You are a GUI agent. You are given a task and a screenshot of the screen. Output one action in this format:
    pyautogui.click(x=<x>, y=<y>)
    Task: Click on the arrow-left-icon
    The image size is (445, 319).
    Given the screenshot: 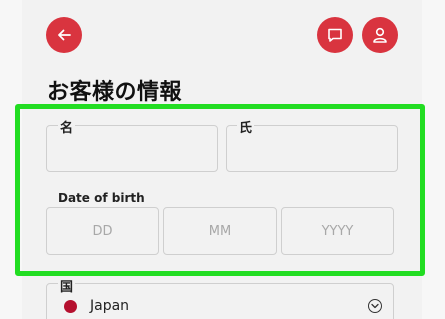 What is the action you would take?
    pyautogui.click(x=64, y=35)
    